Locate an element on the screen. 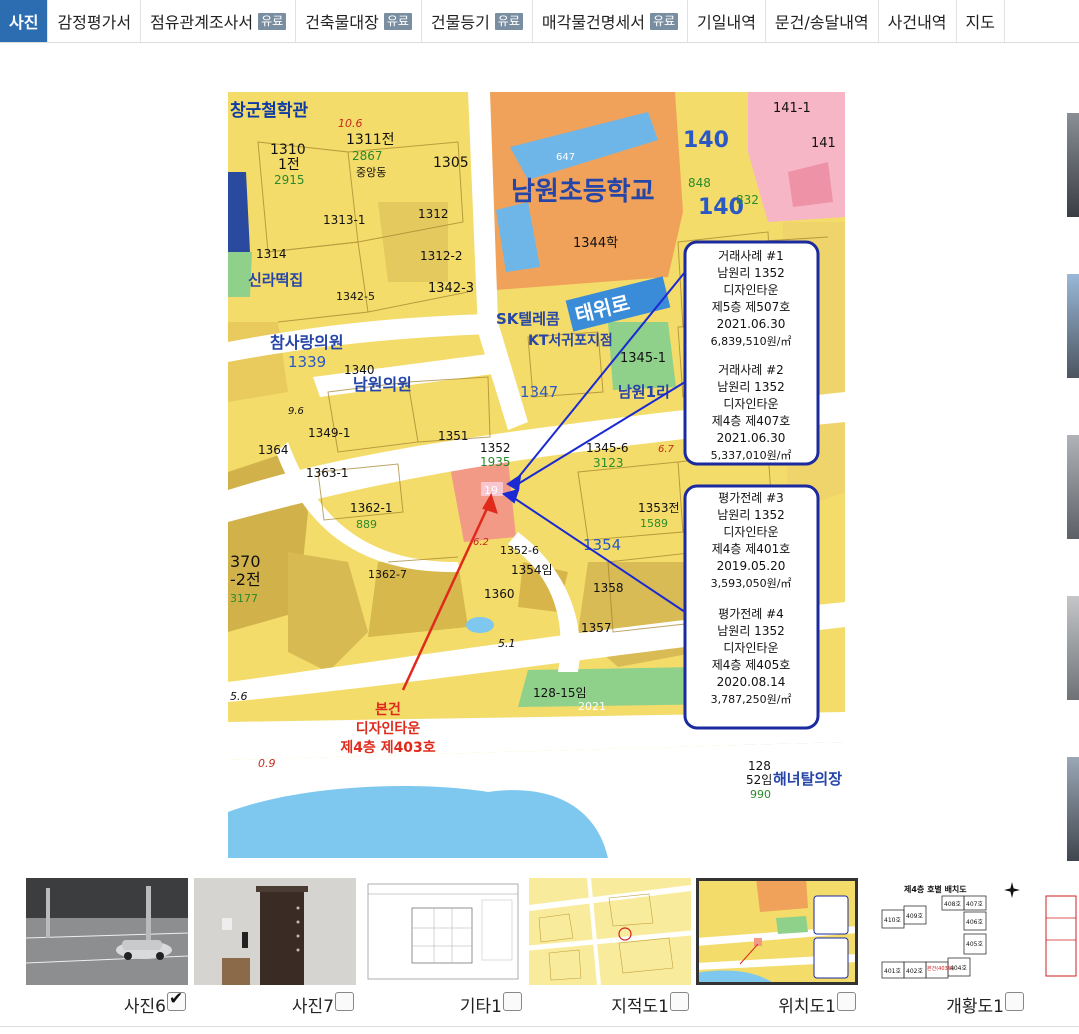  thumbnail-photo-door is located at coordinates (275, 931).